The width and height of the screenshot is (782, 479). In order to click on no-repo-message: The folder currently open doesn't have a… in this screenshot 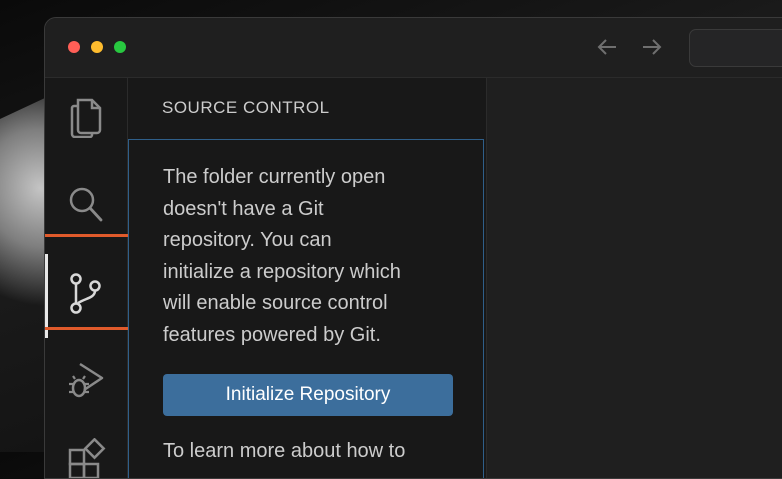, I will do `click(282, 256)`.